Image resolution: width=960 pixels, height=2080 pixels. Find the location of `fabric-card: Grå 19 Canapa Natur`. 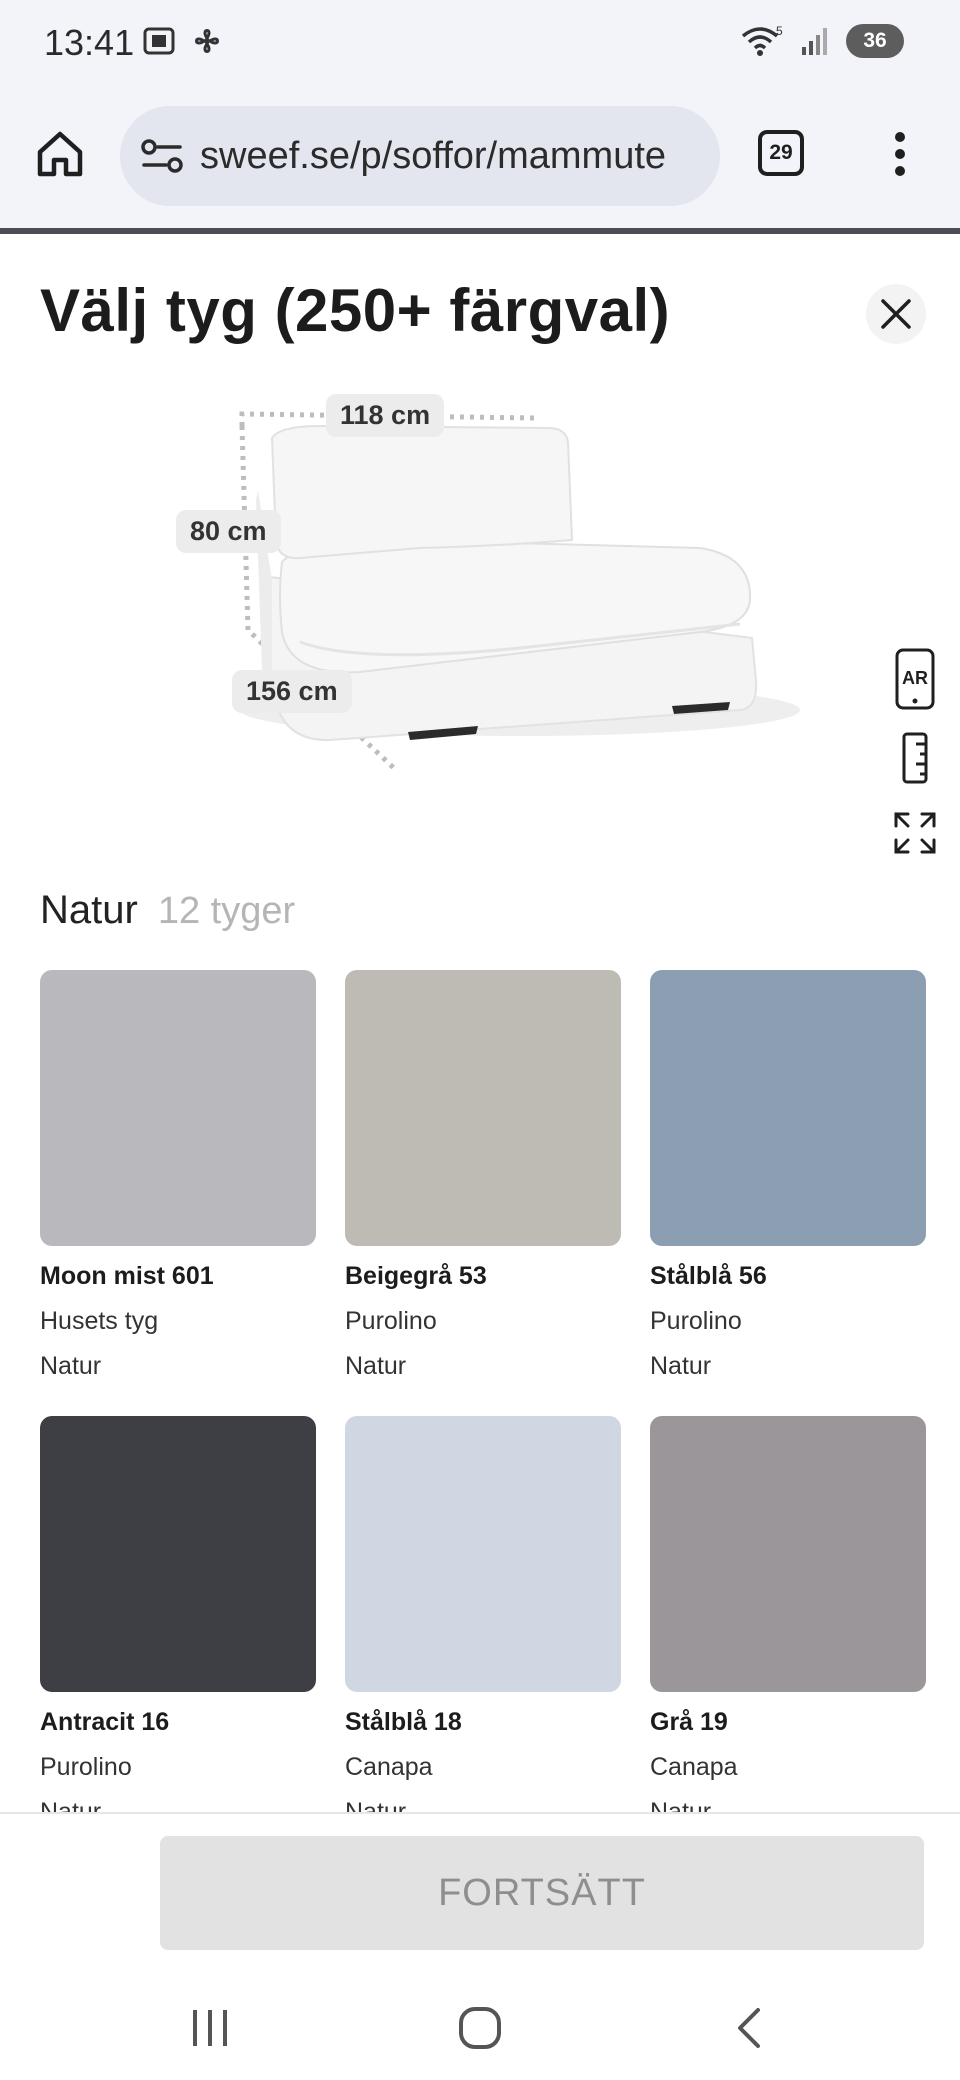

fabric-card: Grå 19 Canapa Natur is located at coordinates (788, 1621).